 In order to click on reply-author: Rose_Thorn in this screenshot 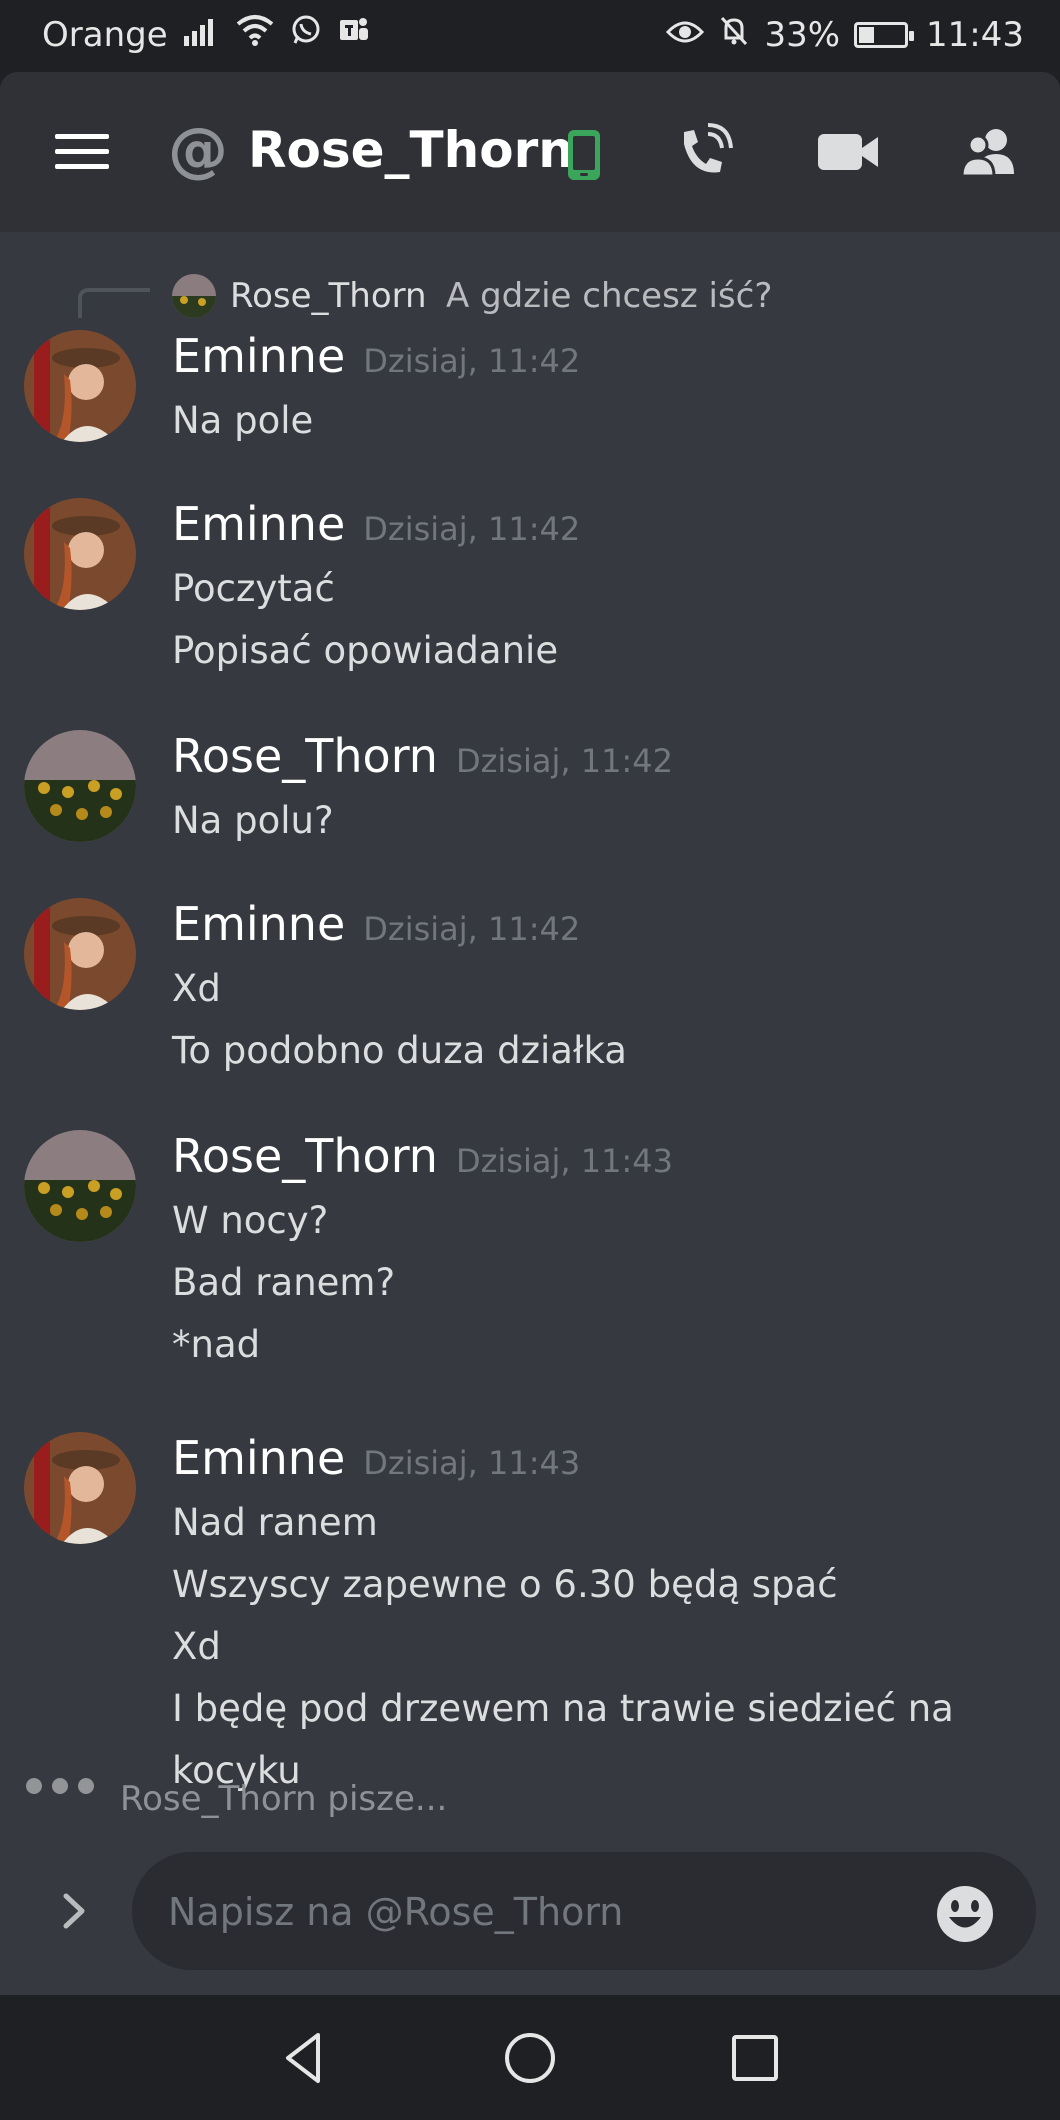, I will do `click(328, 296)`.